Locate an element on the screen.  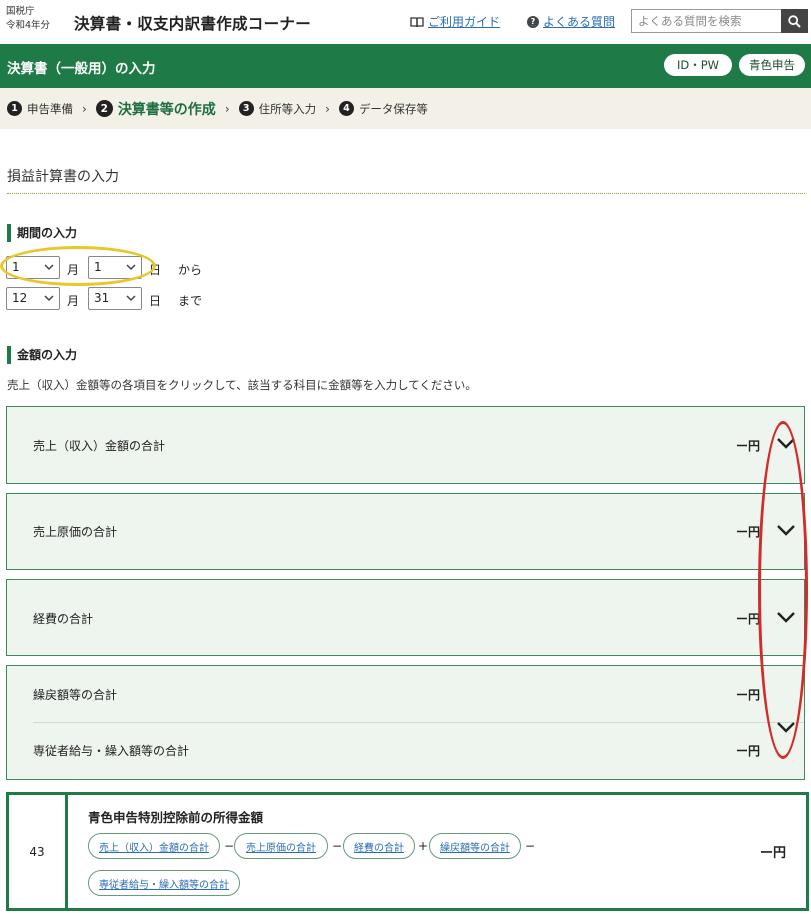
yellow-highlight-annotation is located at coordinates (78, 266).